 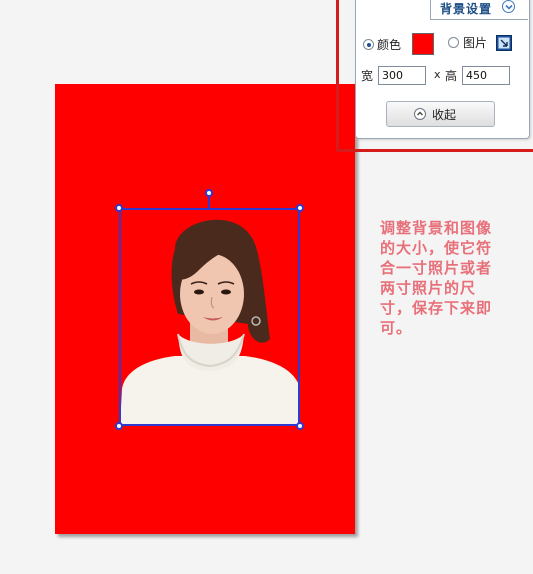 What do you see at coordinates (451, 76) in the screenshot?
I see `height-label: 高` at bounding box center [451, 76].